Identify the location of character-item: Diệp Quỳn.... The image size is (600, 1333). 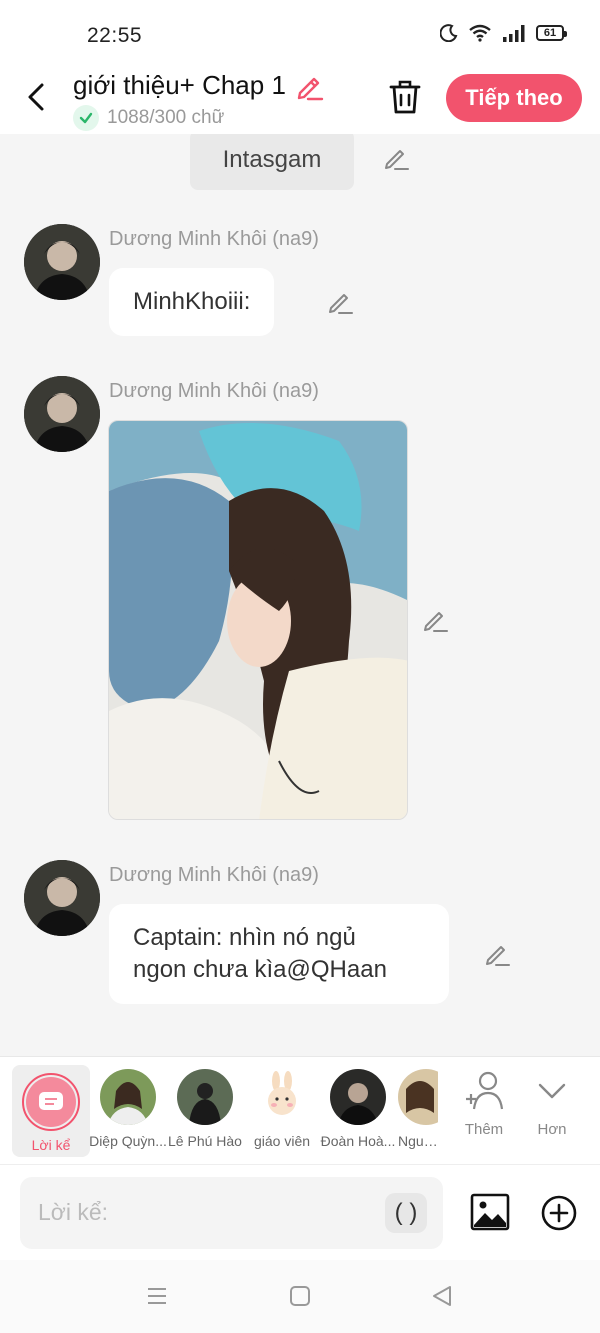
(128, 1114).